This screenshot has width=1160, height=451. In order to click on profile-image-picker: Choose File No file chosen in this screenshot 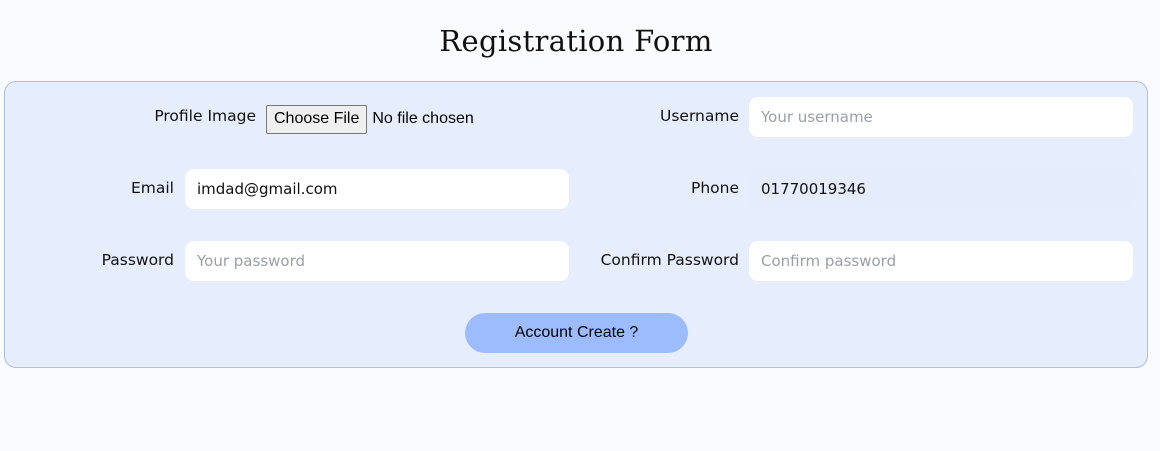, I will do `click(370, 119)`.